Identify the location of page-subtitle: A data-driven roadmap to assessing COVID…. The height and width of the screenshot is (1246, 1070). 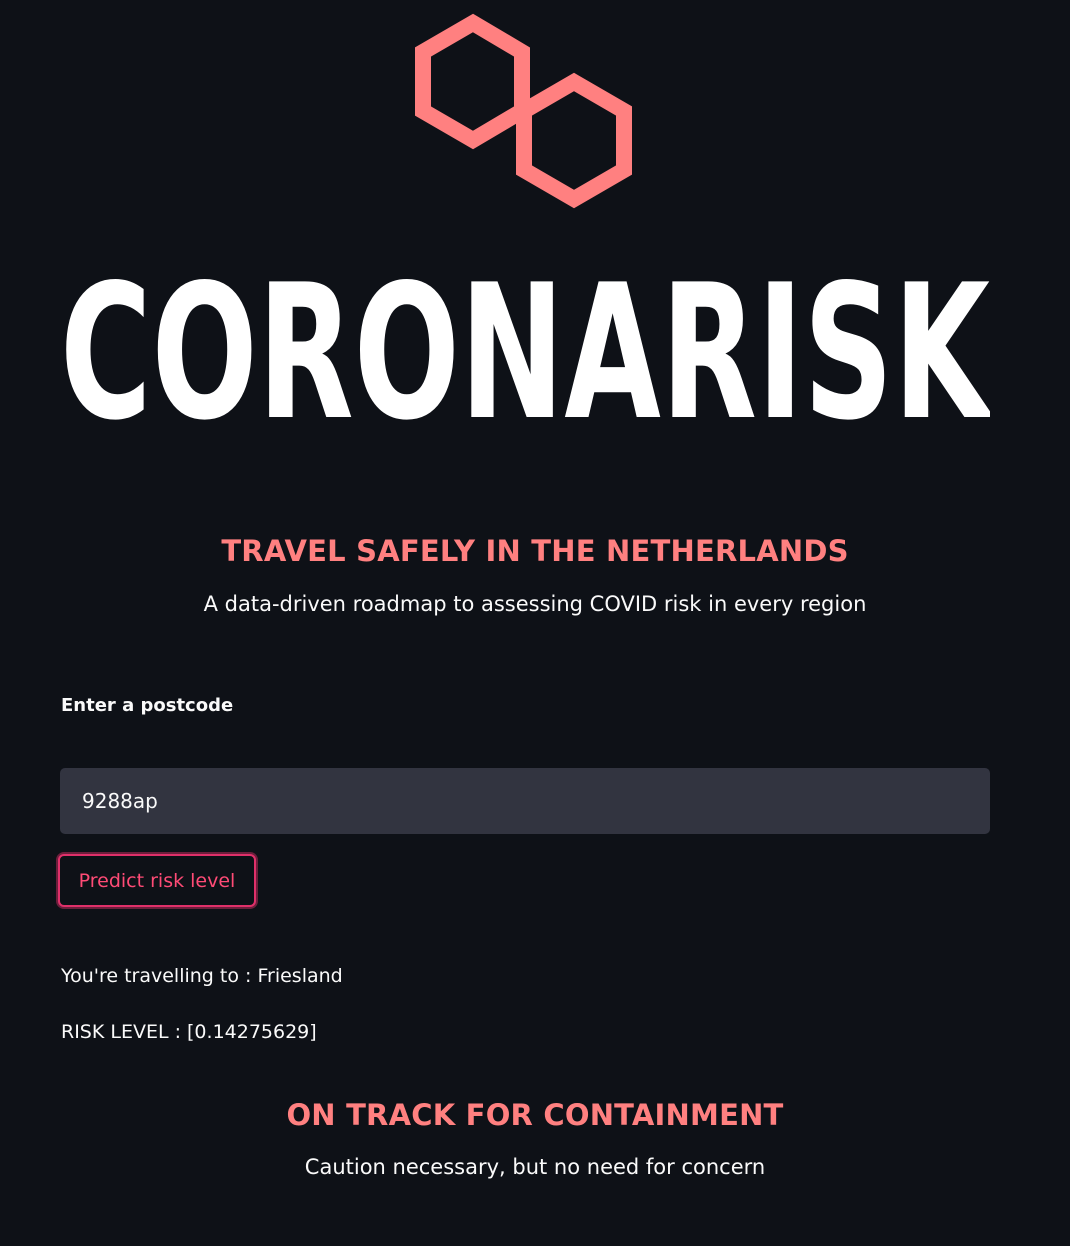
(535, 604).